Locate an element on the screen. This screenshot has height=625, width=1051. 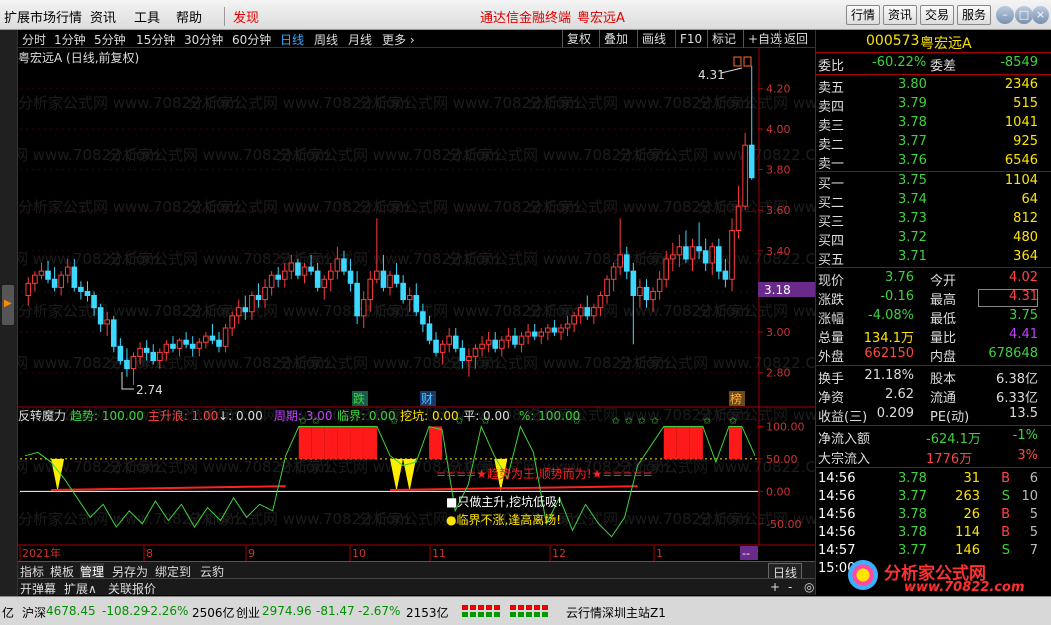
mark-button: 标记 is located at coordinates (723, 39).